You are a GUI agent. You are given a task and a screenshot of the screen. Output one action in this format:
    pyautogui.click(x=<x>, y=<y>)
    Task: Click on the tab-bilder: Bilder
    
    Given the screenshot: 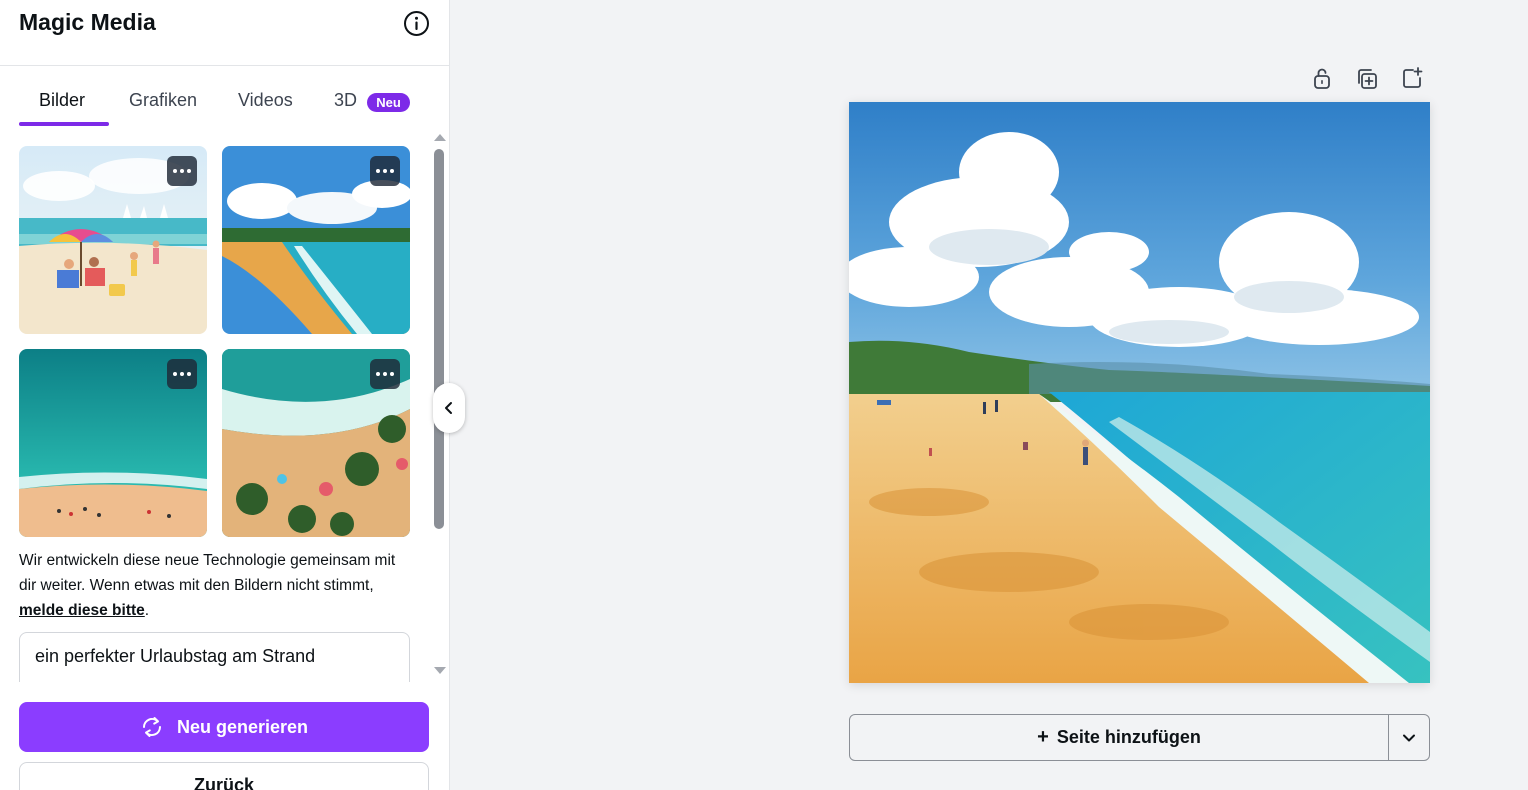 What is the action you would take?
    pyautogui.click(x=62, y=100)
    